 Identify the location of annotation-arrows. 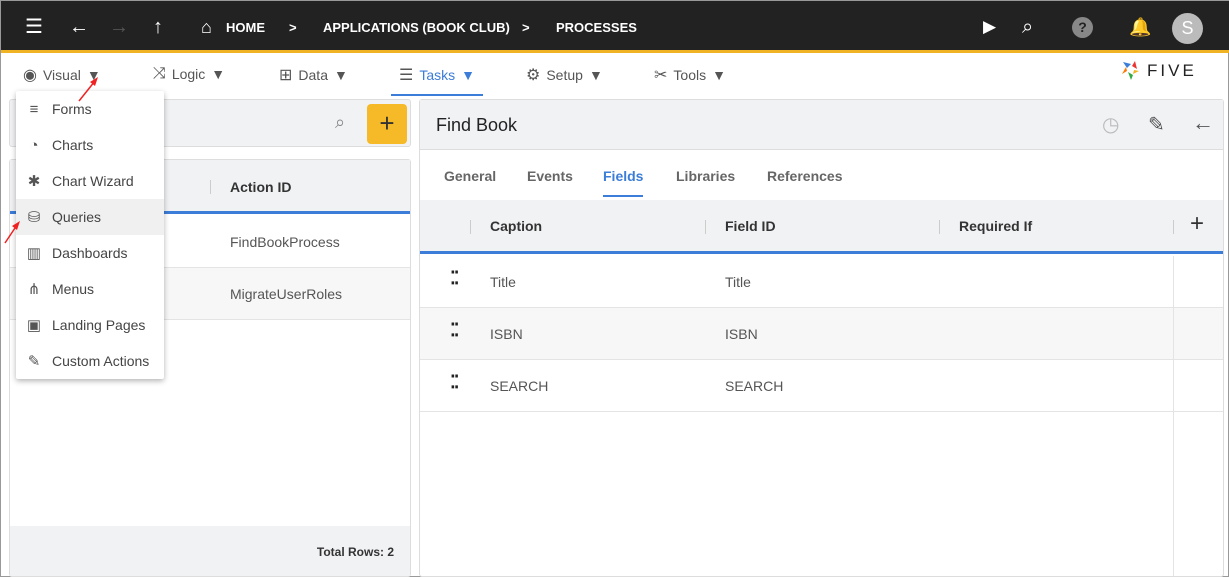
(51, 160).